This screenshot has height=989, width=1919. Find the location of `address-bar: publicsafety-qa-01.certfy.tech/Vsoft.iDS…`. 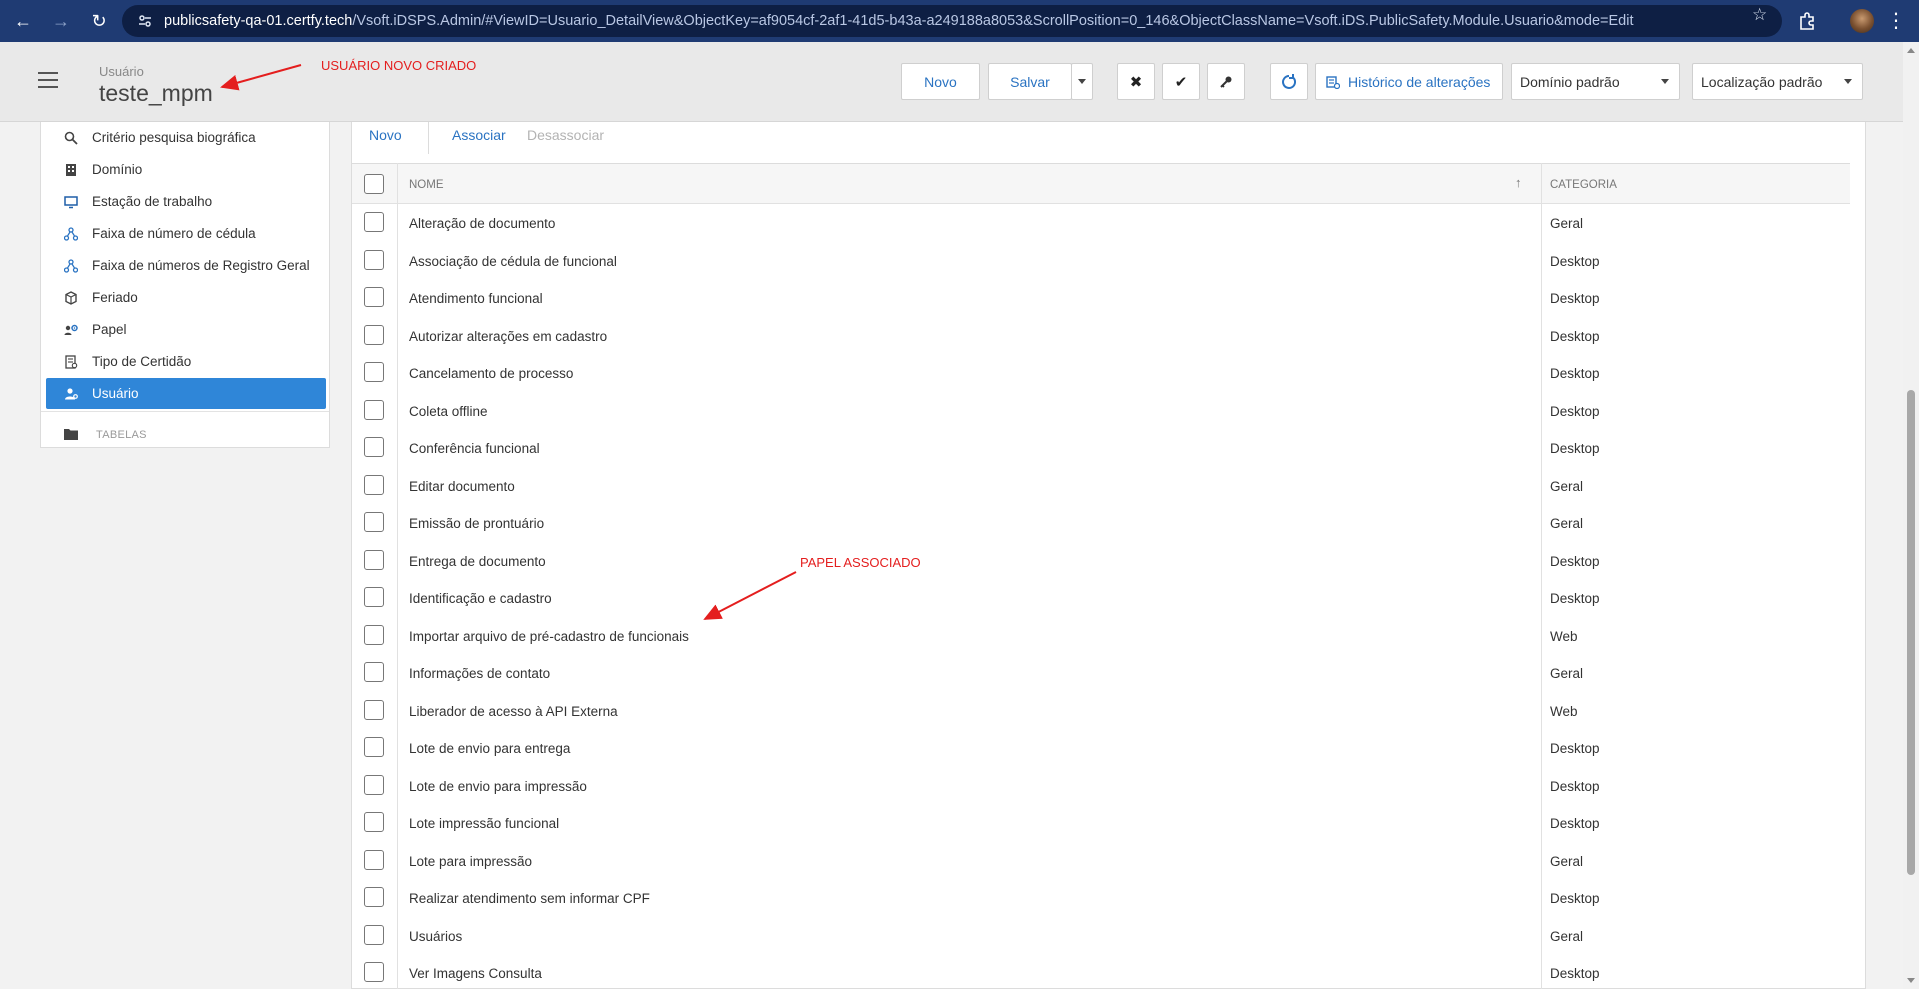

address-bar: publicsafety-qa-01.certfy.tech/Vsoft.iDS… is located at coordinates (952, 21).